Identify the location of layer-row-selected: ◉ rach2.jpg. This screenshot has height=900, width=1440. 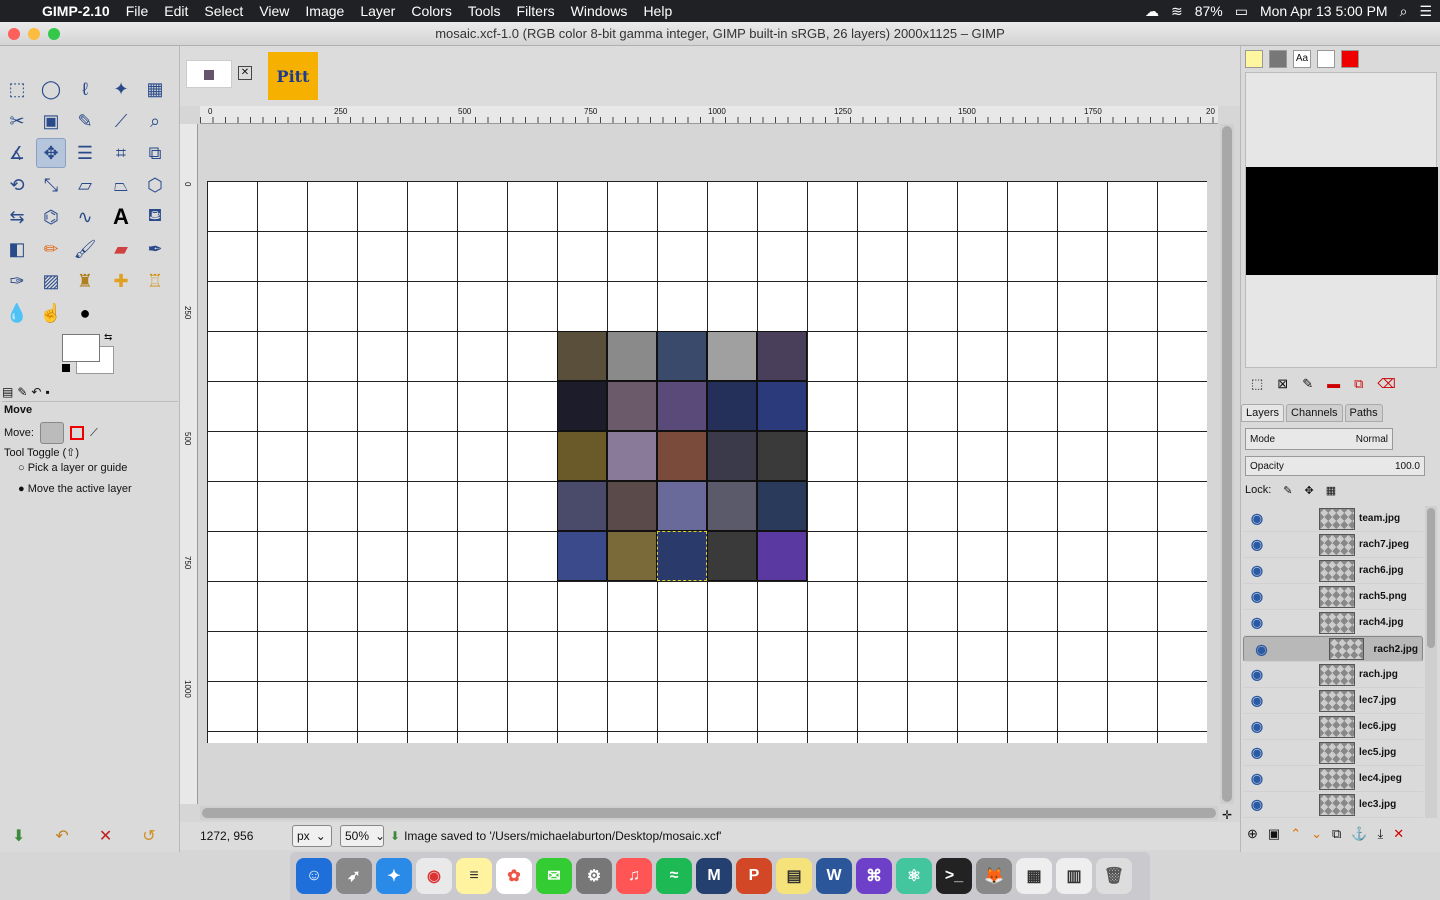
(1333, 649).